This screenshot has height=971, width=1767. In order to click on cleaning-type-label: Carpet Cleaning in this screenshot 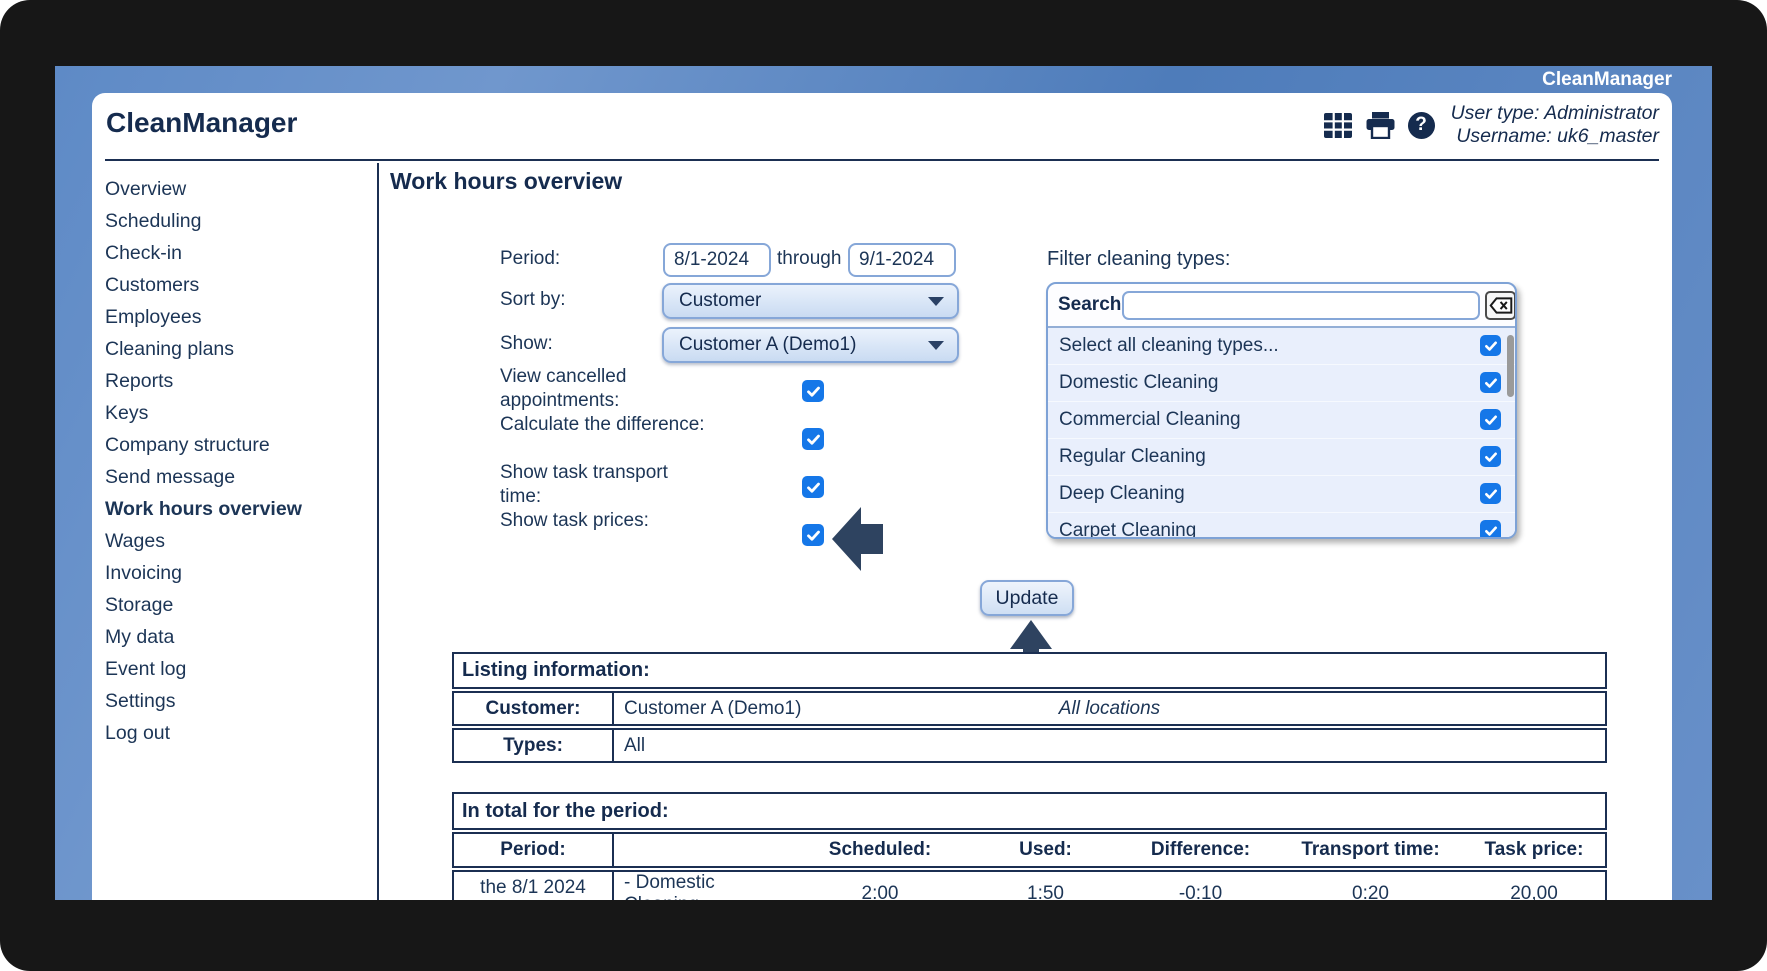, I will do `click(1128, 529)`.